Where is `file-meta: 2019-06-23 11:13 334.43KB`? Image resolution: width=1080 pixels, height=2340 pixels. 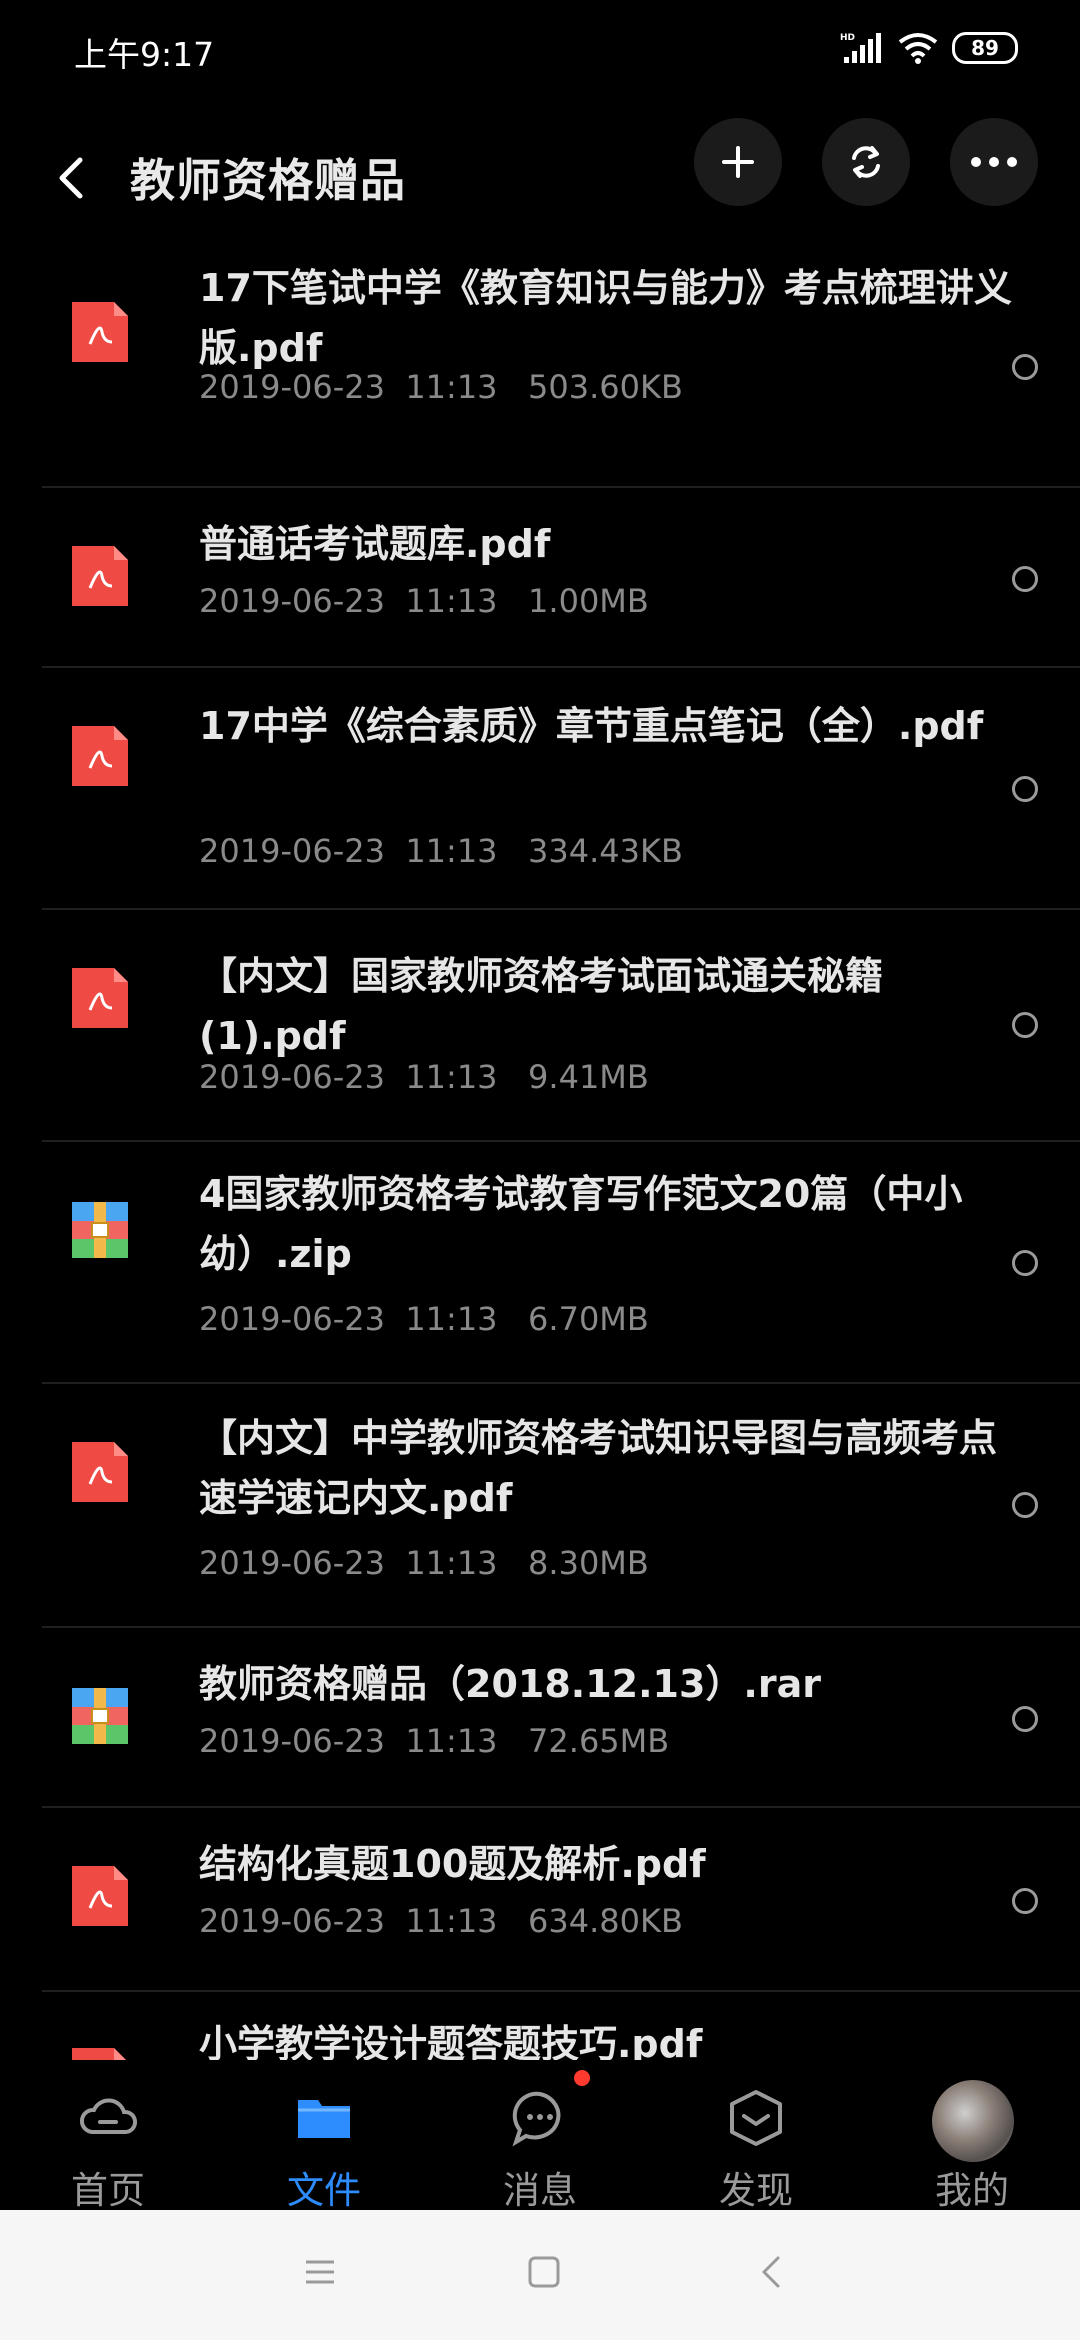
file-meta: 2019-06-23 11:13 334.43KB is located at coordinates (441, 851).